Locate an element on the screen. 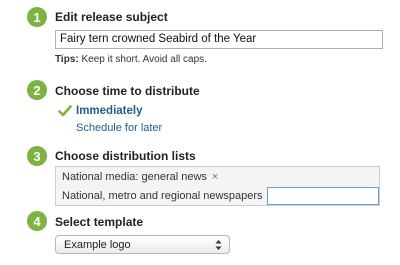 The image size is (400, 265). list-token: National, metro and regional newspapers× is located at coordinates (168, 196).